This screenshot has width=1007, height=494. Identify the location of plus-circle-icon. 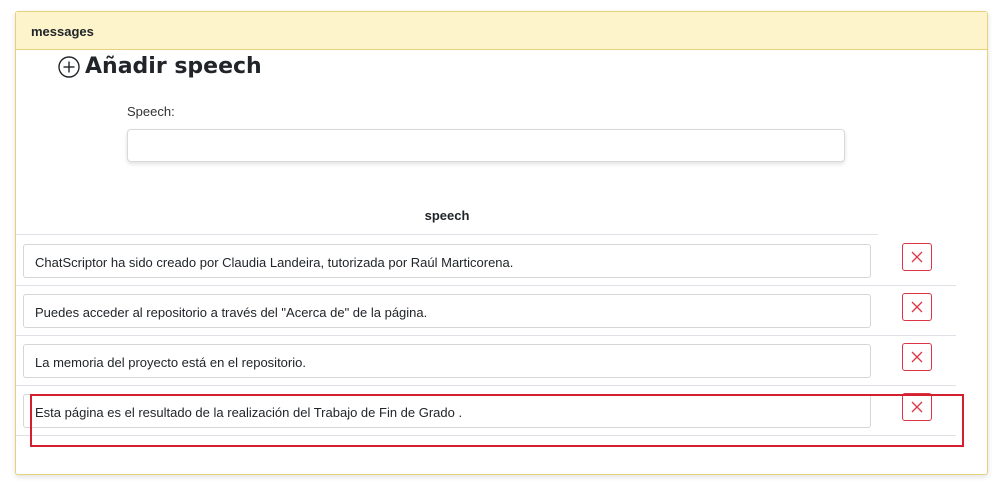
(69, 66).